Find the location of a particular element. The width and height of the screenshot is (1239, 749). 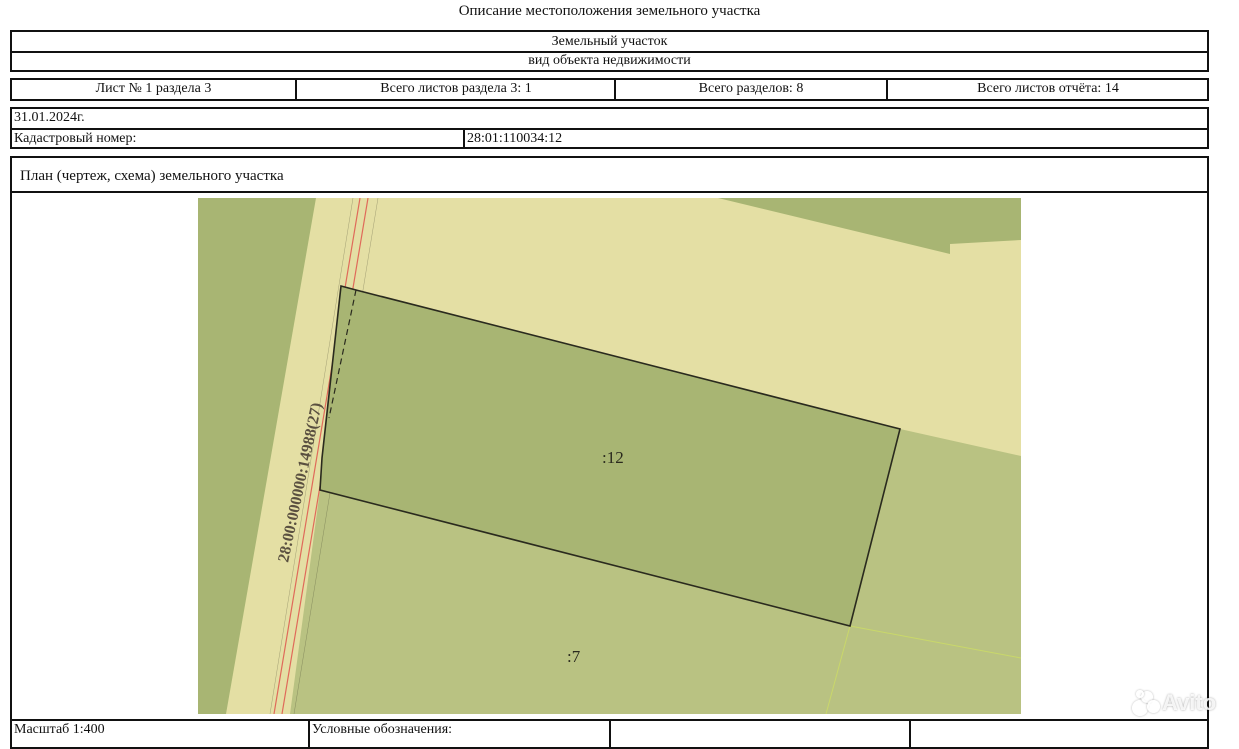

object-type: вид объекта недвижимости is located at coordinates (609, 60).